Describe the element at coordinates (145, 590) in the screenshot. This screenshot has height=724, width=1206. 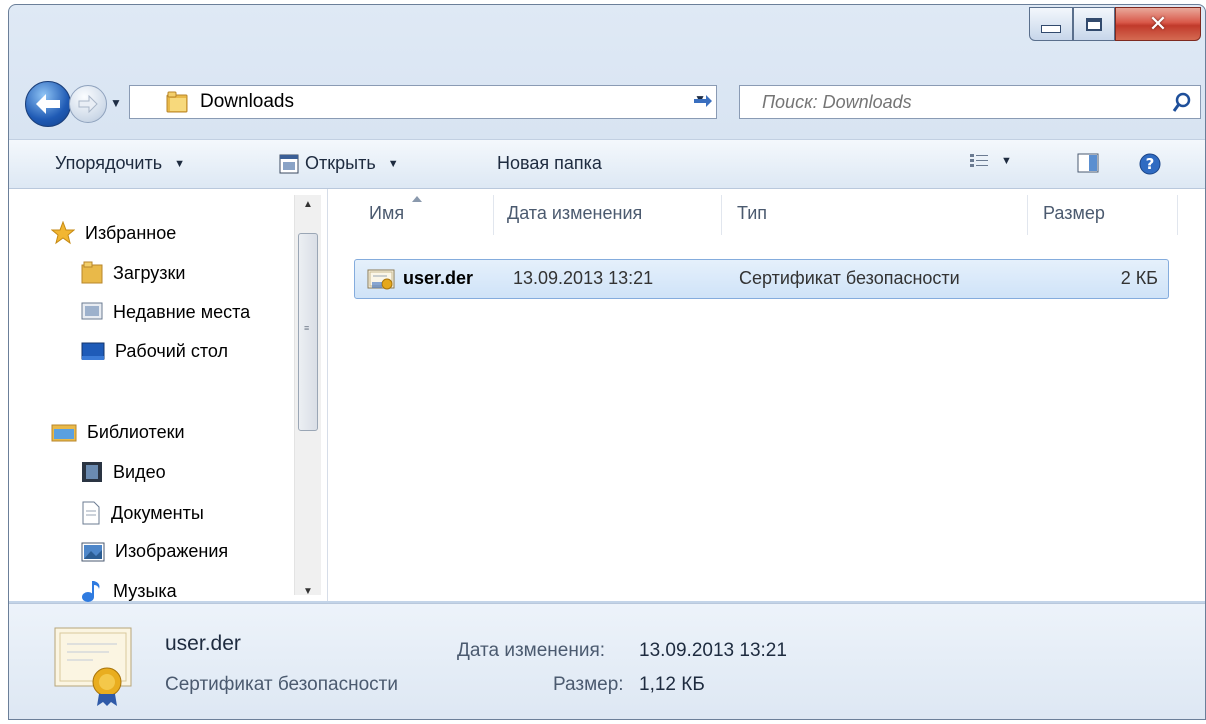
I see `nav-item-label: Музыка` at that location.